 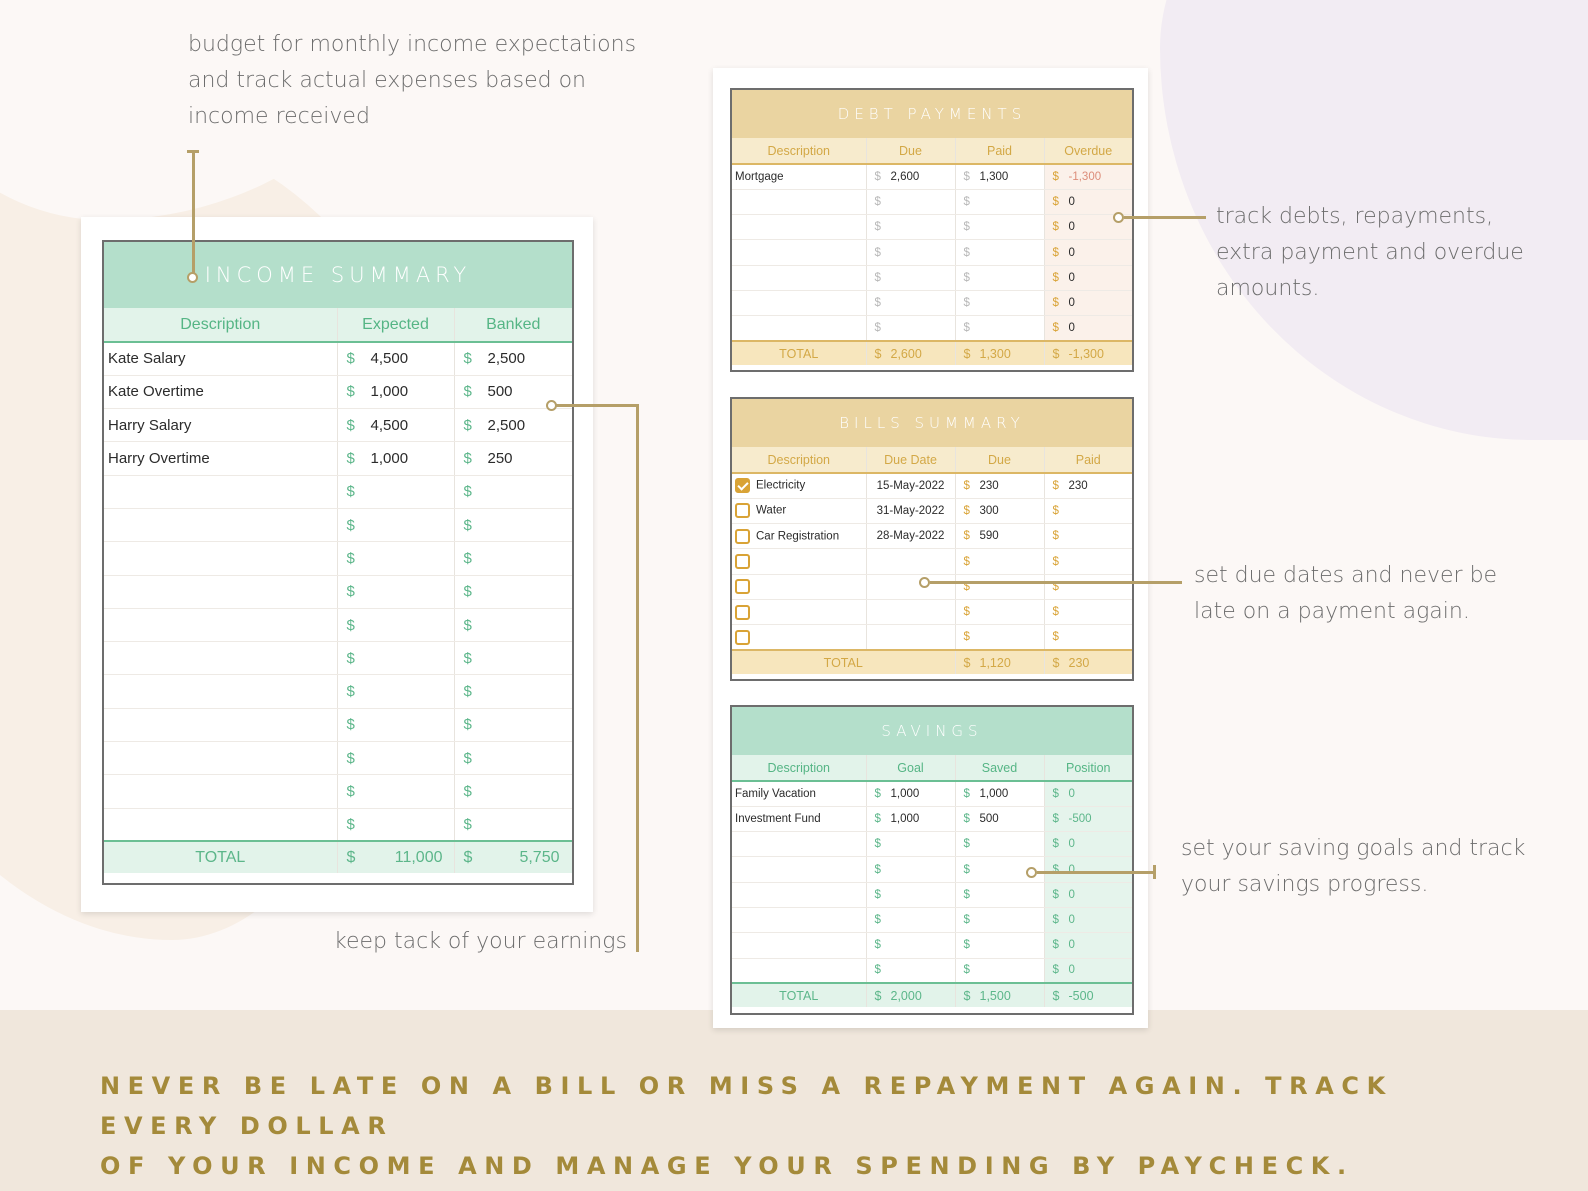 What do you see at coordinates (799, 511) in the screenshot?
I see `description-cell: Water` at bounding box center [799, 511].